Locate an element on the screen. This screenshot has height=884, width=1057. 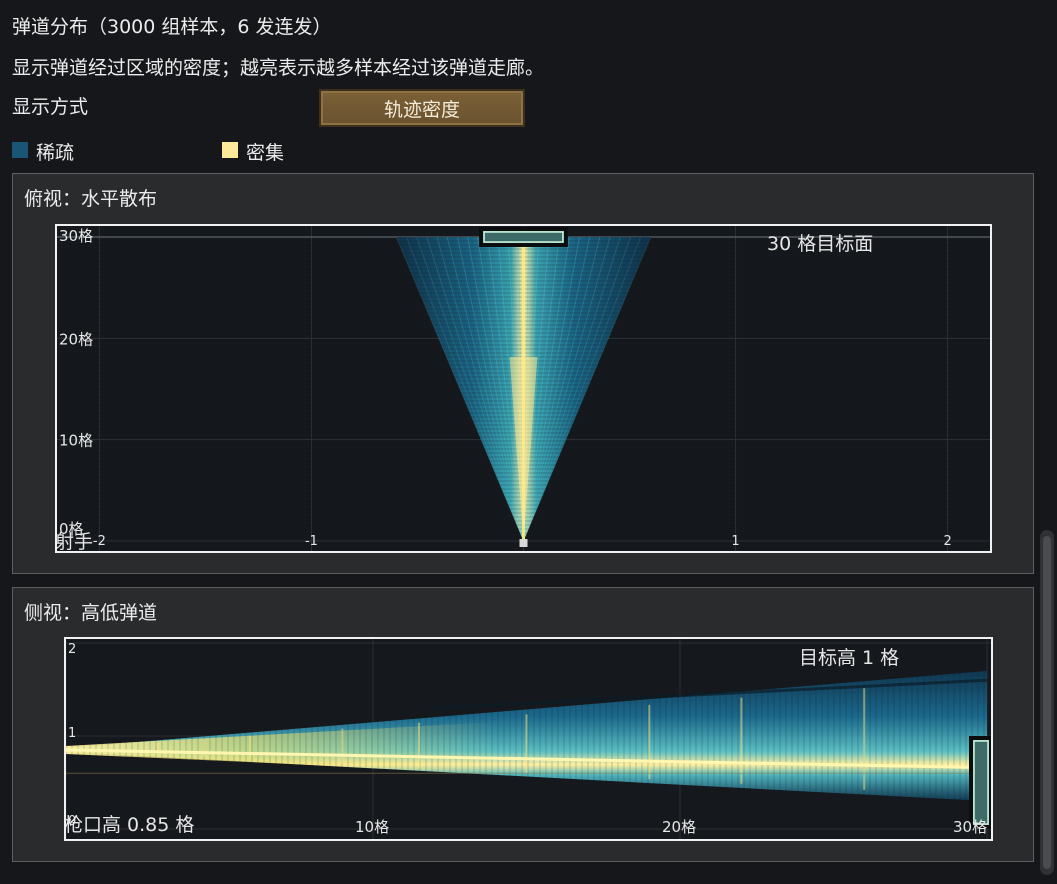
top-xtick-1: 1 is located at coordinates (735, 541).